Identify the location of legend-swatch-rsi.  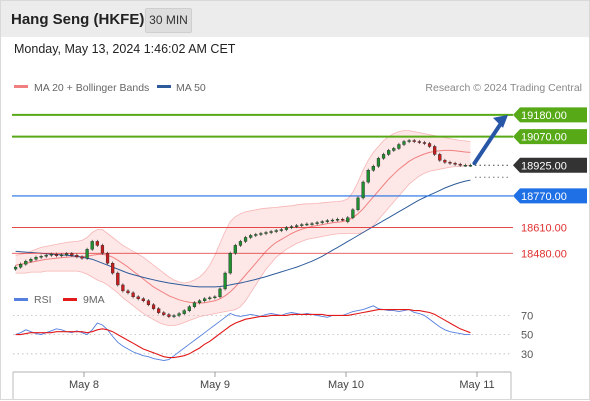
(21, 299).